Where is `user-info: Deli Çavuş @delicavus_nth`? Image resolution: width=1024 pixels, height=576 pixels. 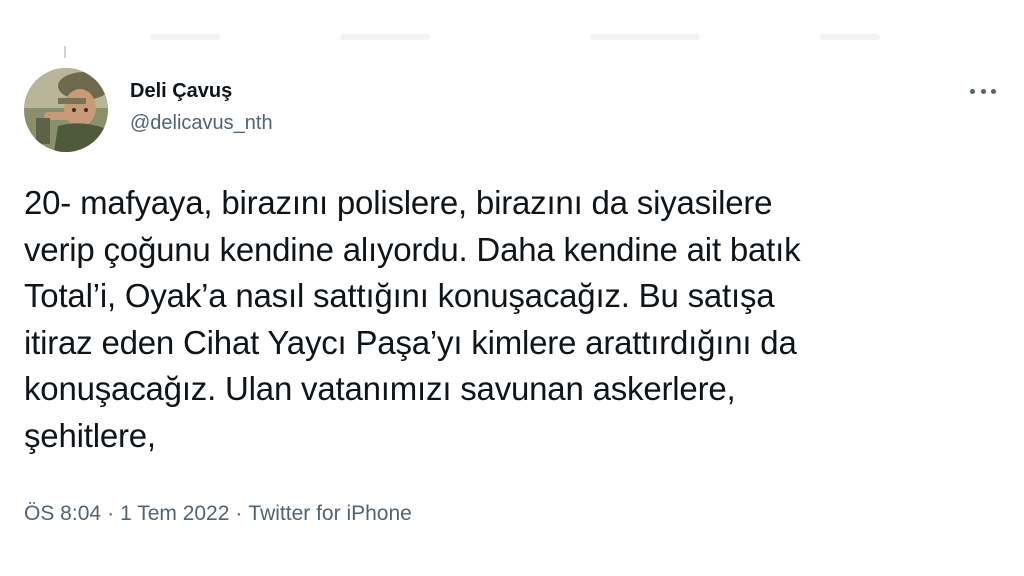
user-info: Deli Çavuş @delicavus_nth is located at coordinates (201, 108).